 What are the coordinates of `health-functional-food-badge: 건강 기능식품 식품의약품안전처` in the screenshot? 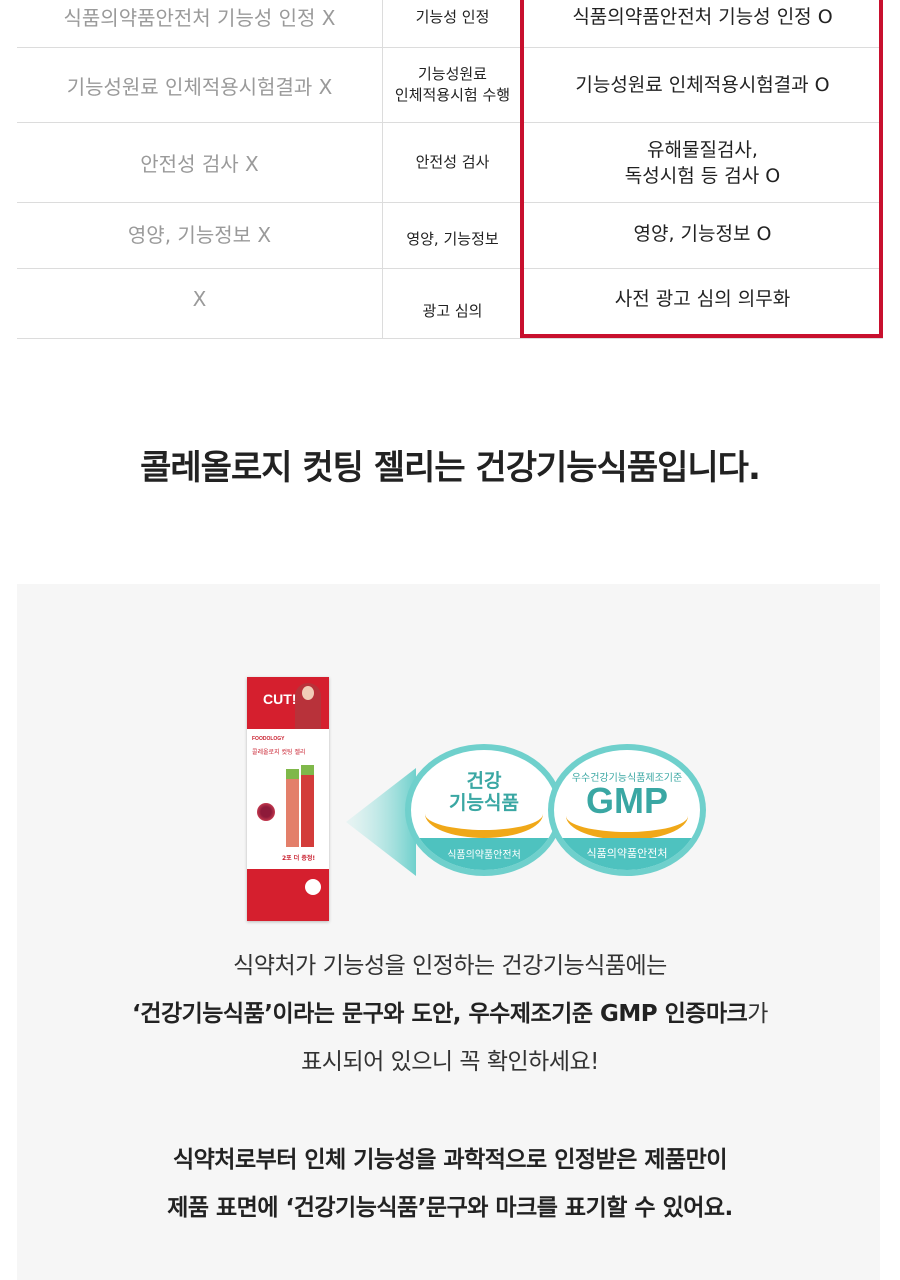 It's located at (484, 810).